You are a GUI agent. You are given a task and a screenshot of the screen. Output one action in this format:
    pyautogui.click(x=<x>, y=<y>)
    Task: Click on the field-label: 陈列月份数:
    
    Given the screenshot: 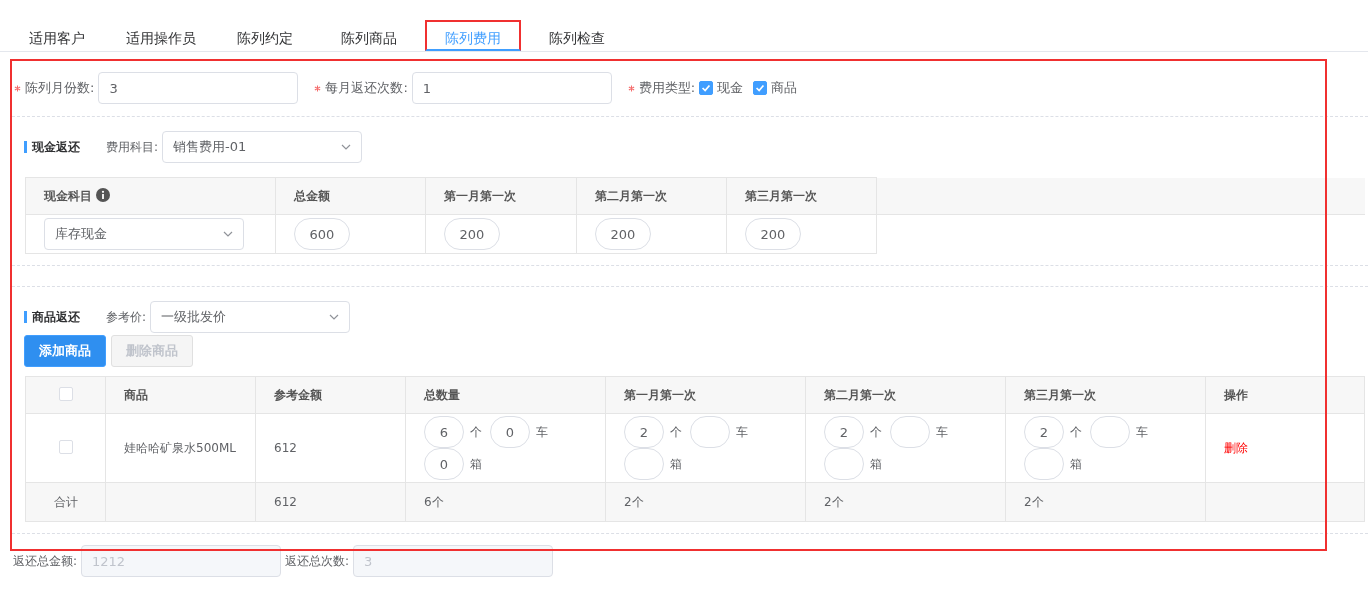 What is the action you would take?
    pyautogui.click(x=60, y=88)
    